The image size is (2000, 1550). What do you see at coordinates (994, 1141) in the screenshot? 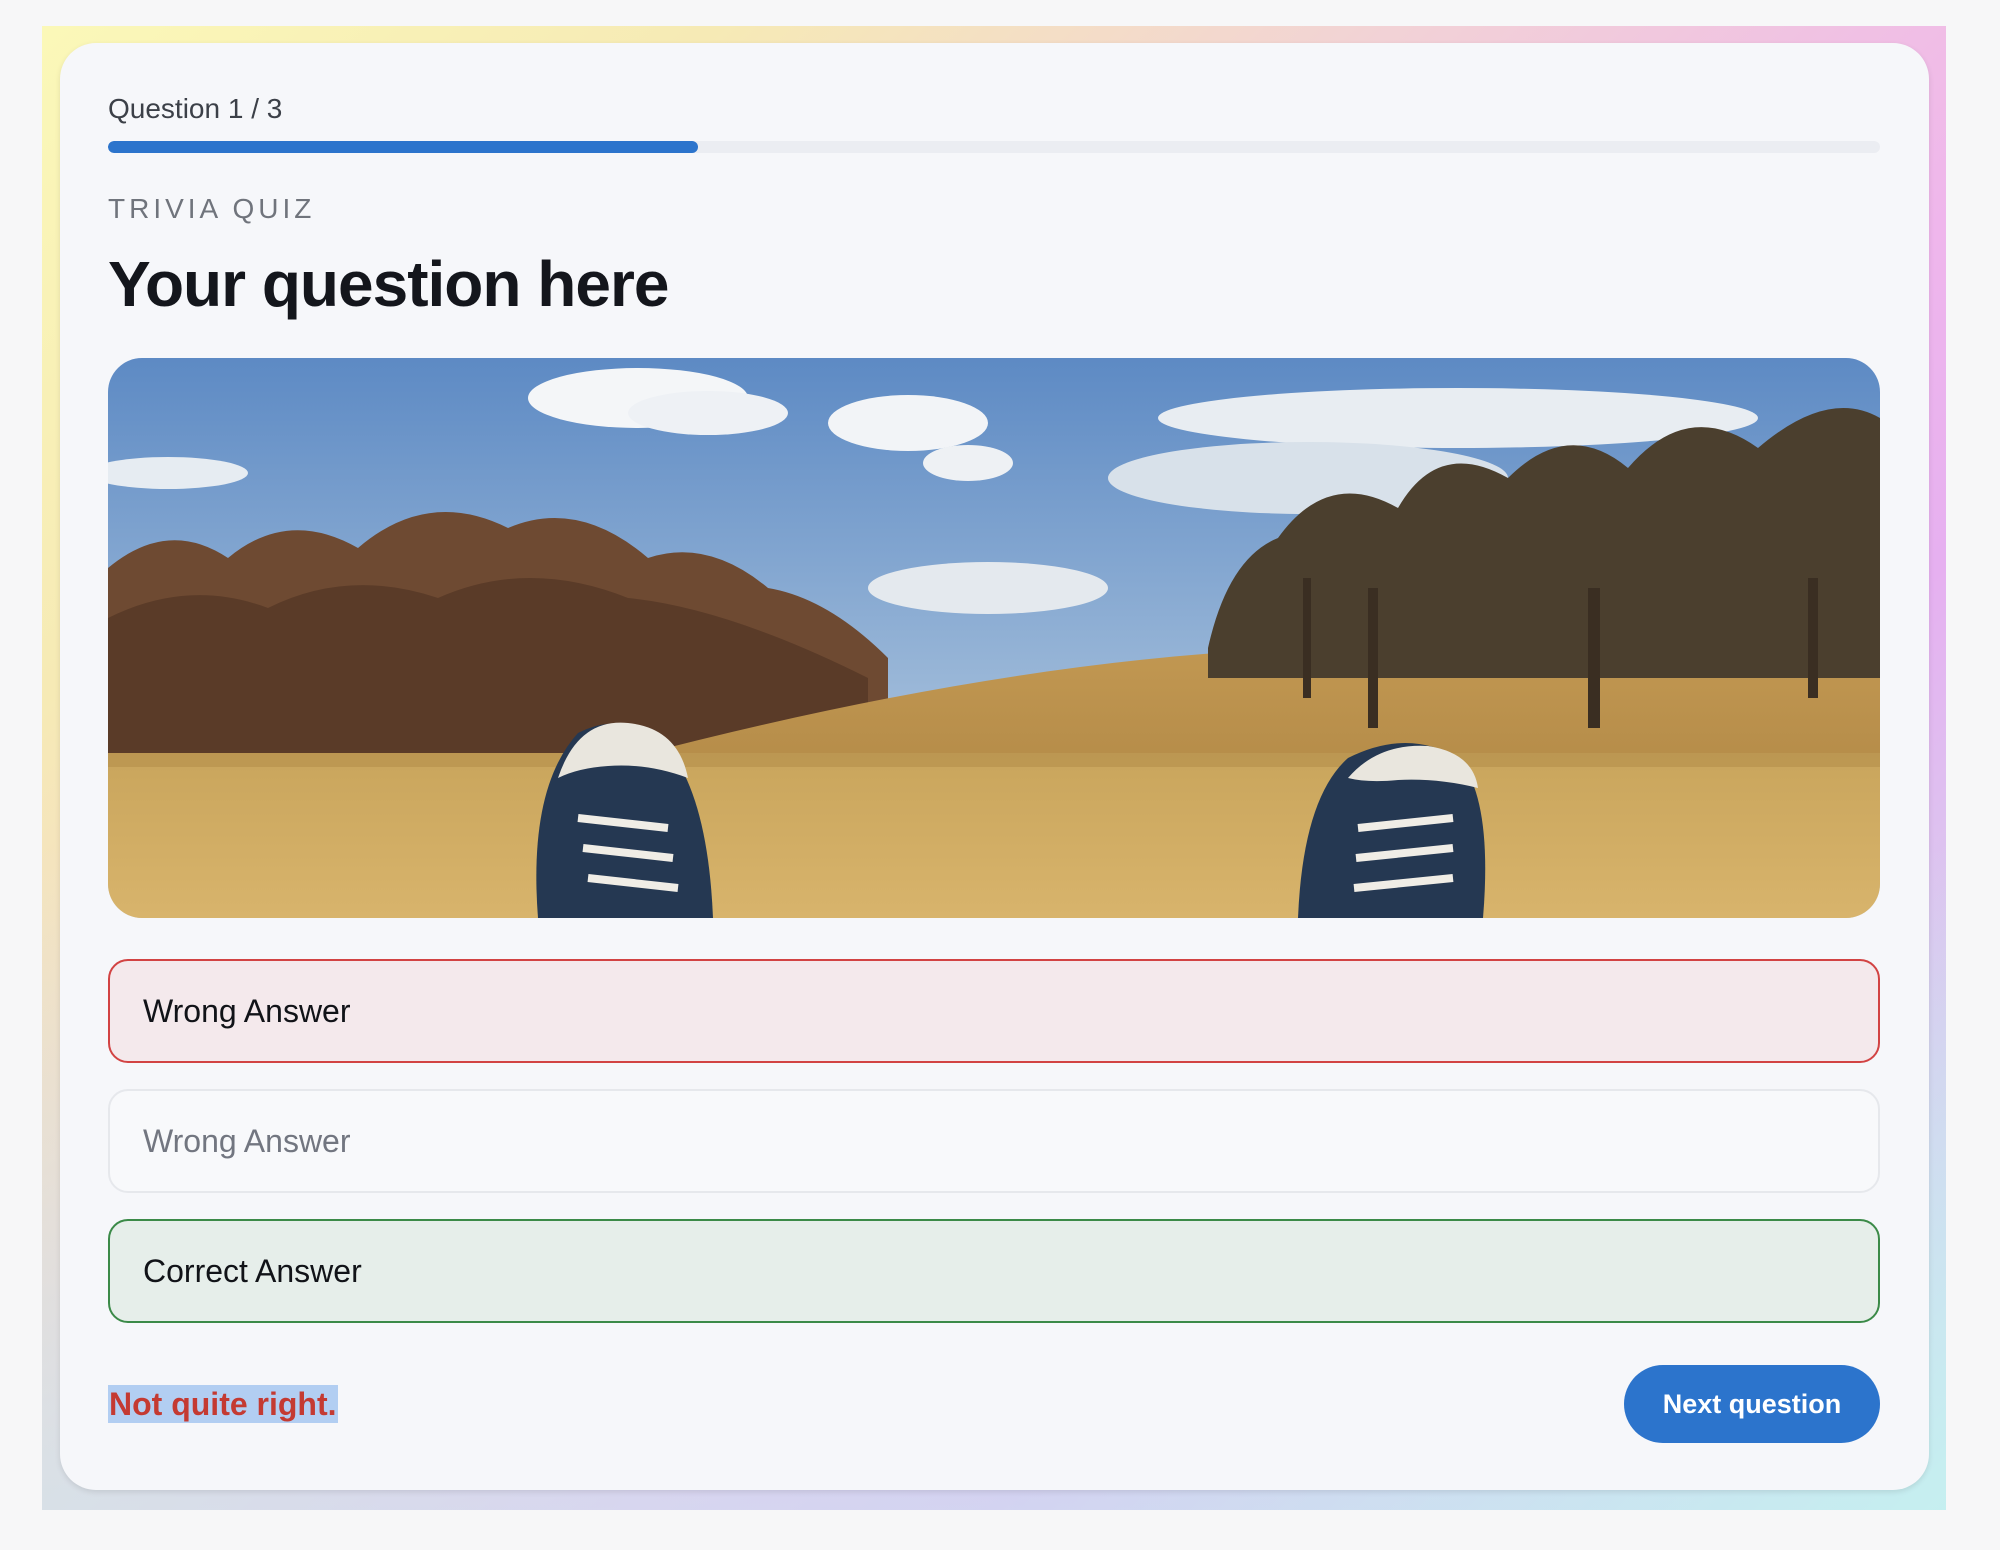
I see `answer-option-2: Wrong Answer` at bounding box center [994, 1141].